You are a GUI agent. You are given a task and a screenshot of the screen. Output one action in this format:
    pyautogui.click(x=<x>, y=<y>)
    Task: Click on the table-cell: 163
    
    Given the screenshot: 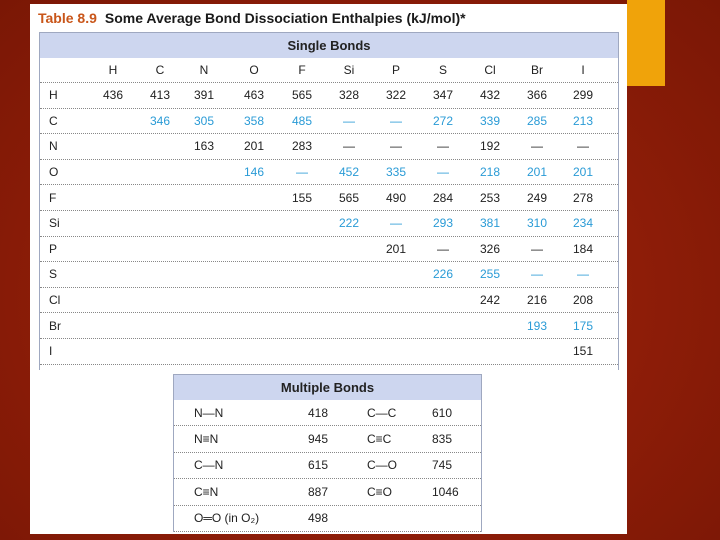 What is the action you would take?
    pyautogui.click(x=204, y=146)
    